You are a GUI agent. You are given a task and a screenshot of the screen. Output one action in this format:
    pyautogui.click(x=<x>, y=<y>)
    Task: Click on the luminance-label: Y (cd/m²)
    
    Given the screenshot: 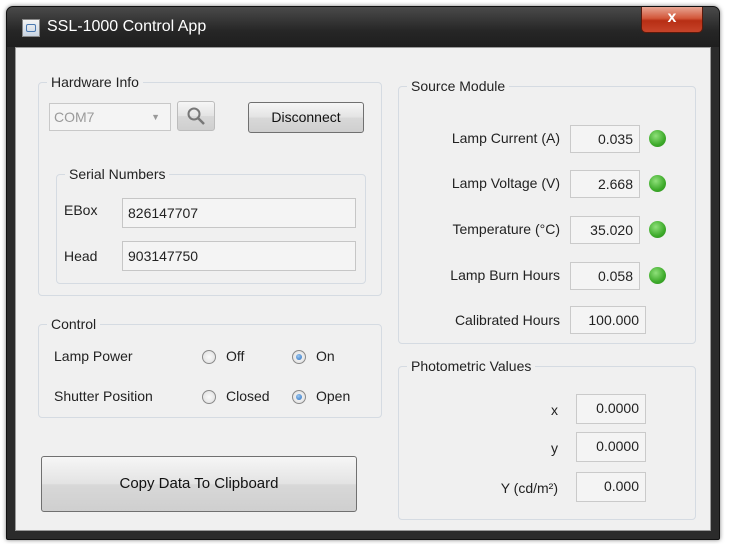 What is the action you would take?
    pyautogui.click(x=529, y=488)
    